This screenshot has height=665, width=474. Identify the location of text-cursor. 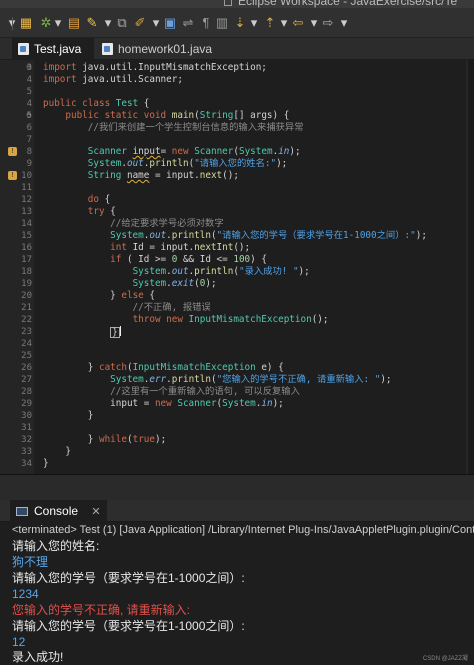
(120, 331).